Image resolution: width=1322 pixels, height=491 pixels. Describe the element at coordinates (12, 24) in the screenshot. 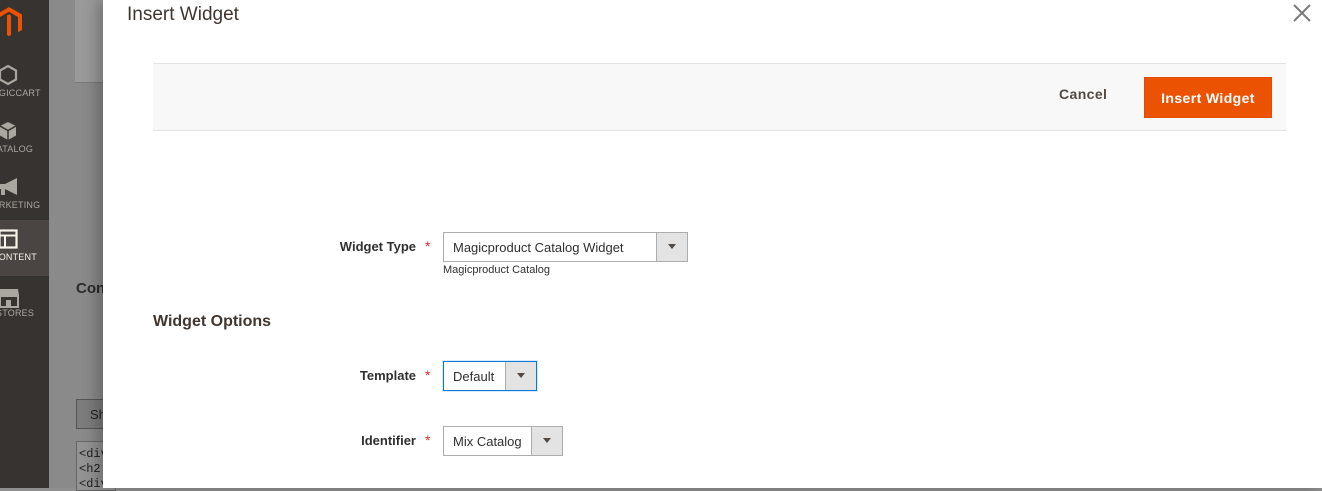

I see `magento-logo-icon` at that location.